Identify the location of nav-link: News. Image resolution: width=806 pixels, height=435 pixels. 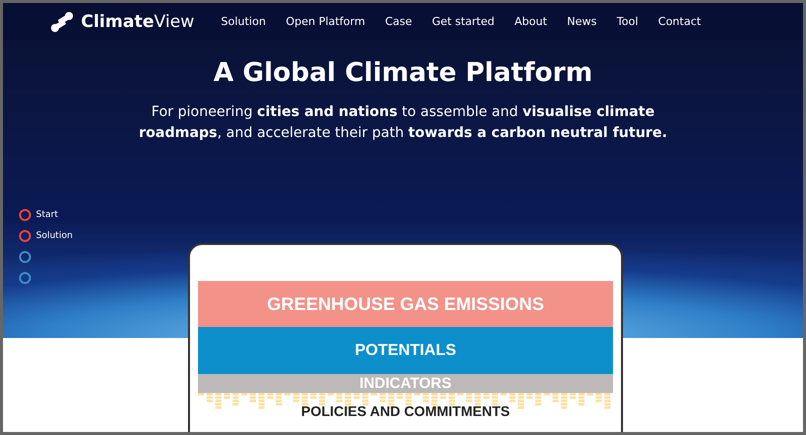
(582, 21).